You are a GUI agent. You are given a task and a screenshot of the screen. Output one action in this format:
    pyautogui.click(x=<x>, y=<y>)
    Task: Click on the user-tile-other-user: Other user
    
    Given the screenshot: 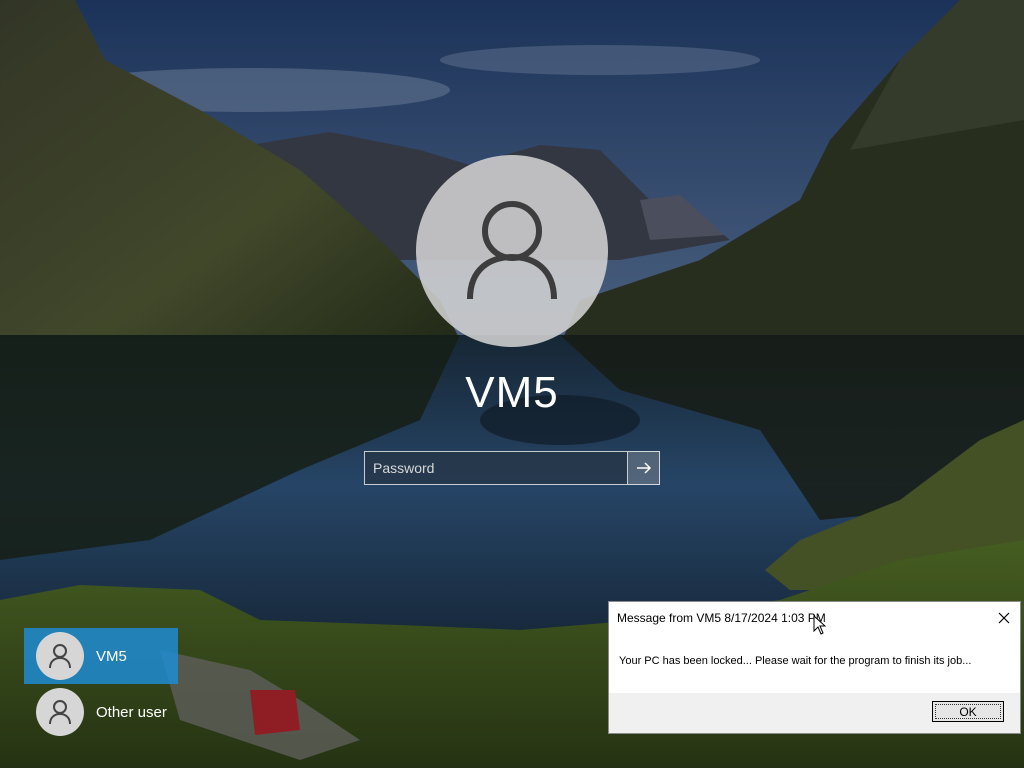 What is the action you would take?
    pyautogui.click(x=101, y=712)
    